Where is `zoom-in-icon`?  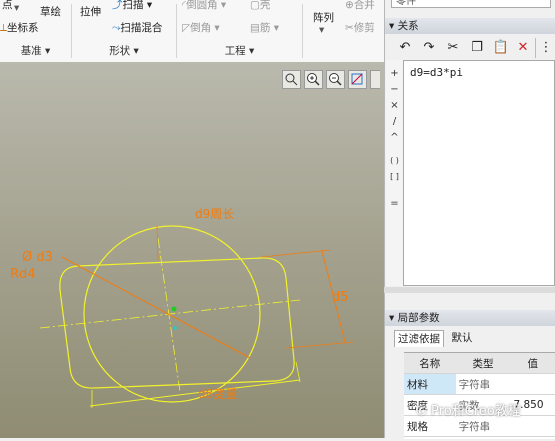
zoom-in-icon is located at coordinates (313, 79).